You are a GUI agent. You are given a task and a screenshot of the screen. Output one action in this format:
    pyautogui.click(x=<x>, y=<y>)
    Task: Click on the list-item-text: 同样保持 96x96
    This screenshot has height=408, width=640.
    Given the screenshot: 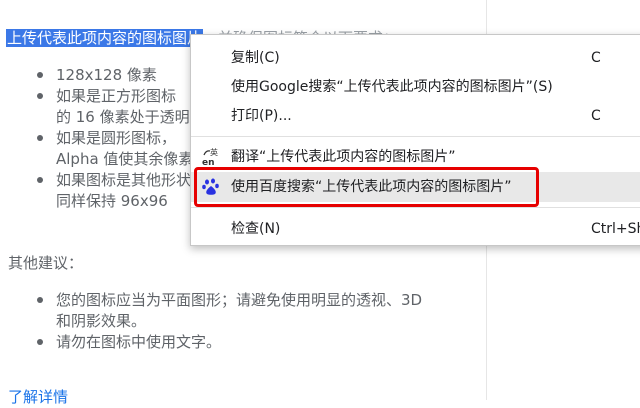 What is the action you would take?
    pyautogui.click(x=112, y=201)
    